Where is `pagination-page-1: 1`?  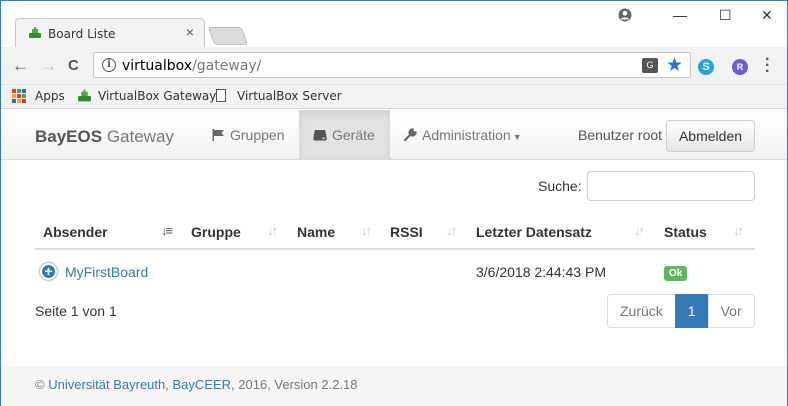
pagination-page-1: 1 is located at coordinates (691, 311).